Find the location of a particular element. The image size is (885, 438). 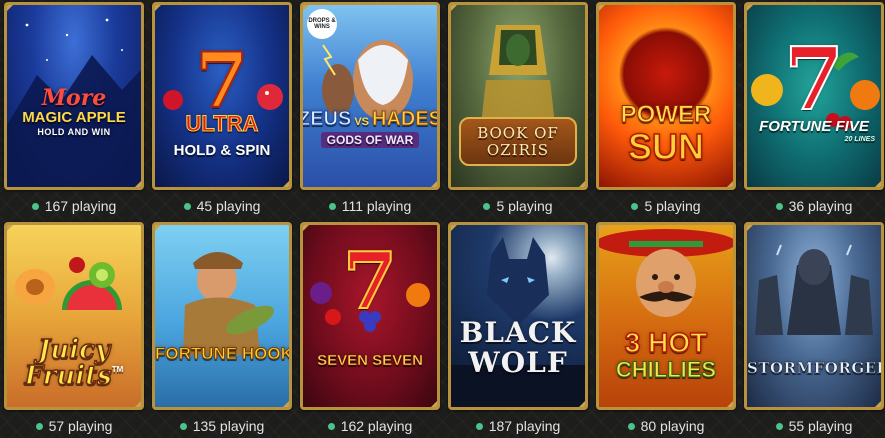

game-tile-juicy-fruits: Juicy Fruits TM 57 playing is located at coordinates (74, 328).